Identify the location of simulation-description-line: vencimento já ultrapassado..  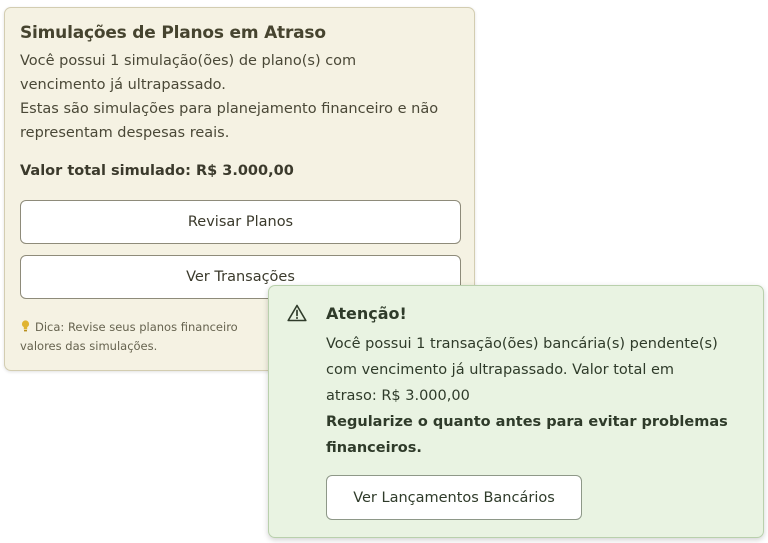
(123, 85).